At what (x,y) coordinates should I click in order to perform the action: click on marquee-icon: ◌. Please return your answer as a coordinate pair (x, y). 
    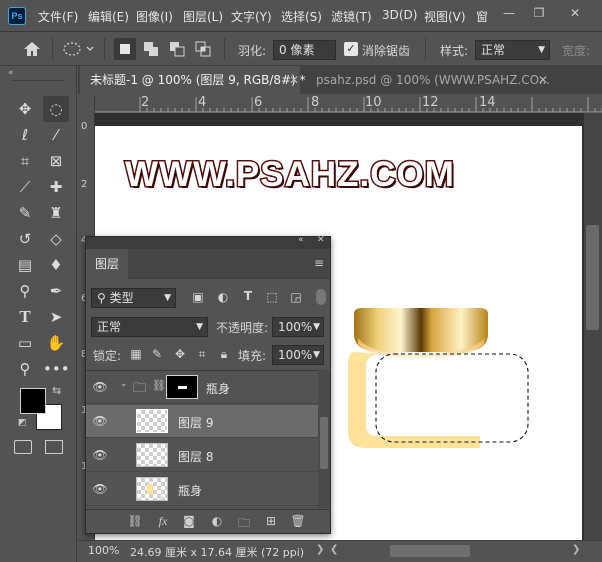
    Looking at the image, I should click on (56, 109).